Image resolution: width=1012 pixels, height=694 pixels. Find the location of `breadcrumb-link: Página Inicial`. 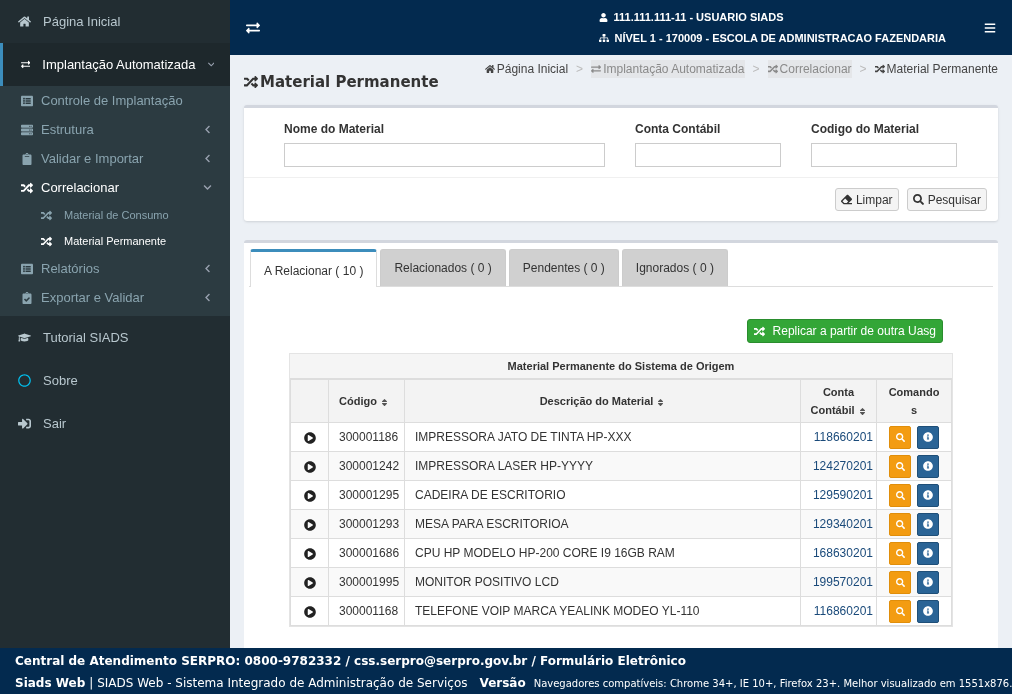

breadcrumb-link: Página Inicial is located at coordinates (526, 69).